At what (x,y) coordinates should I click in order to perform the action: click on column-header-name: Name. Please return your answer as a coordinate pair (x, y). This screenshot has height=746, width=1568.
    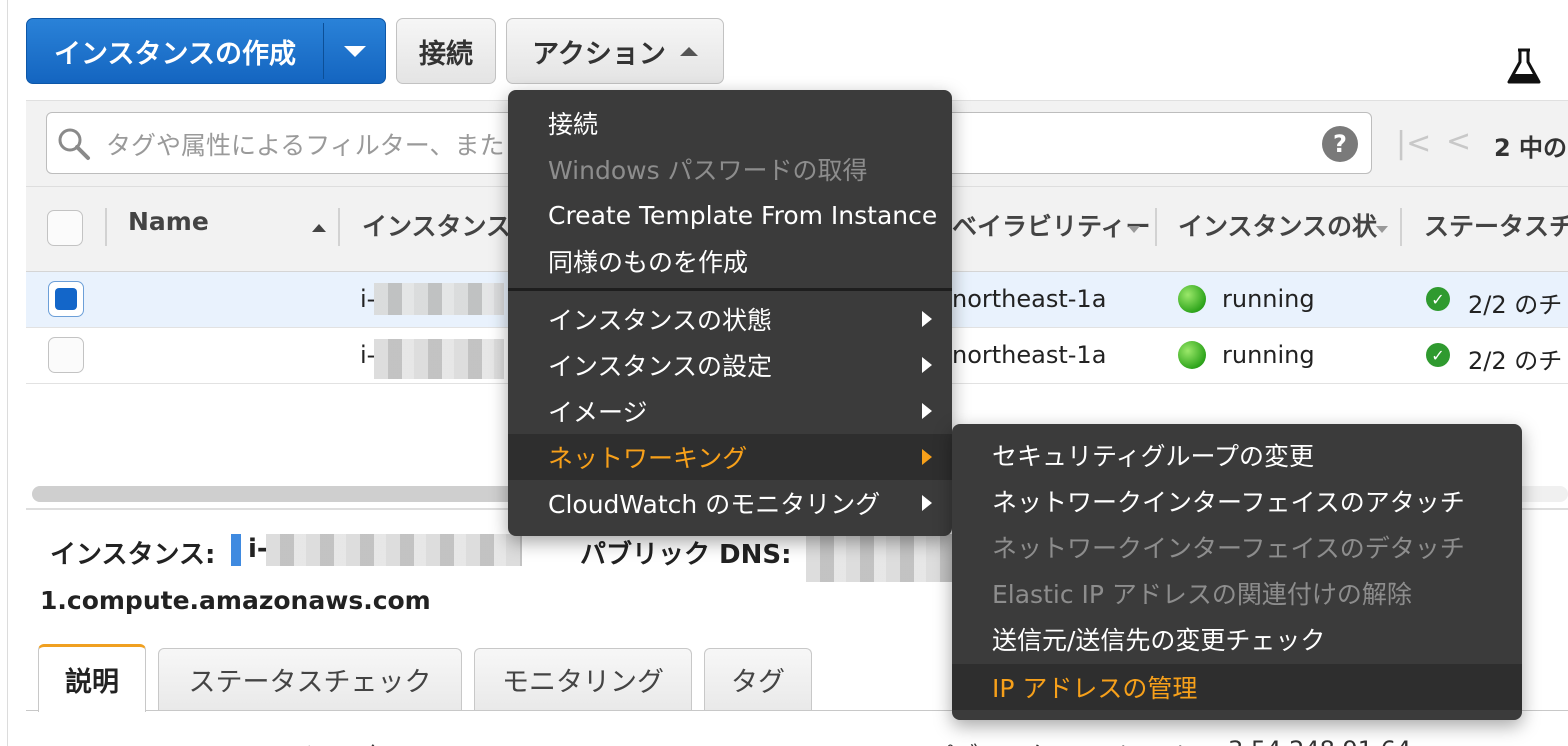
    Looking at the image, I should click on (168, 221).